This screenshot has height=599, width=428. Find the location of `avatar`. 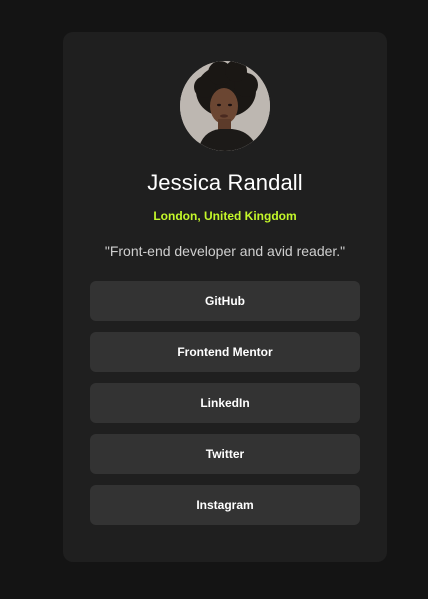

avatar is located at coordinates (225, 106).